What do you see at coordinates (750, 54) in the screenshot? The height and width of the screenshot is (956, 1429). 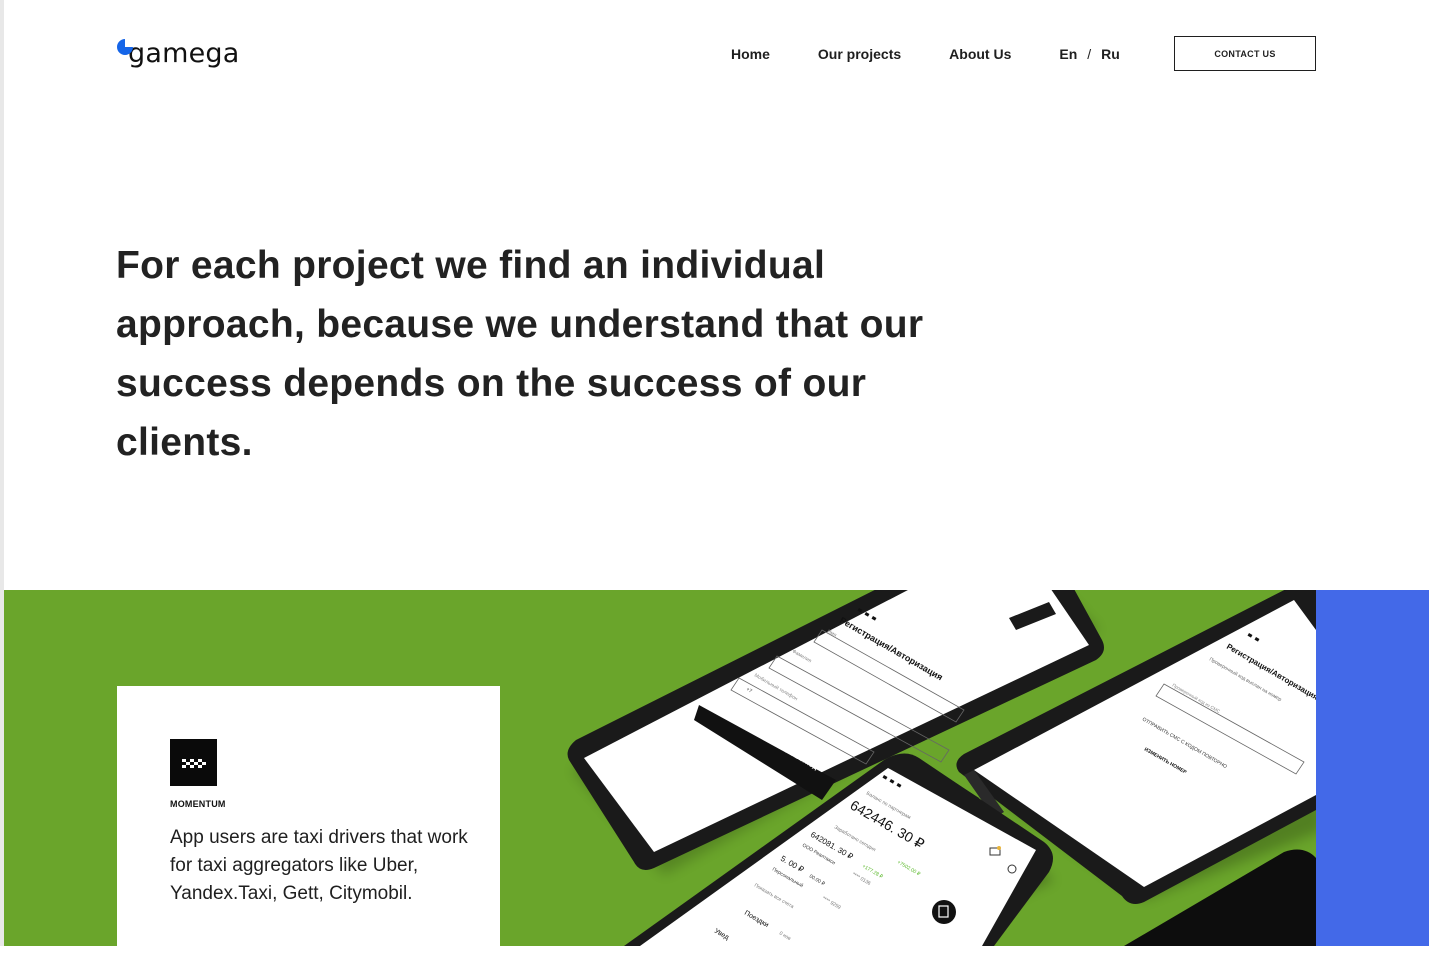 I see `nav-home: Home` at bounding box center [750, 54].